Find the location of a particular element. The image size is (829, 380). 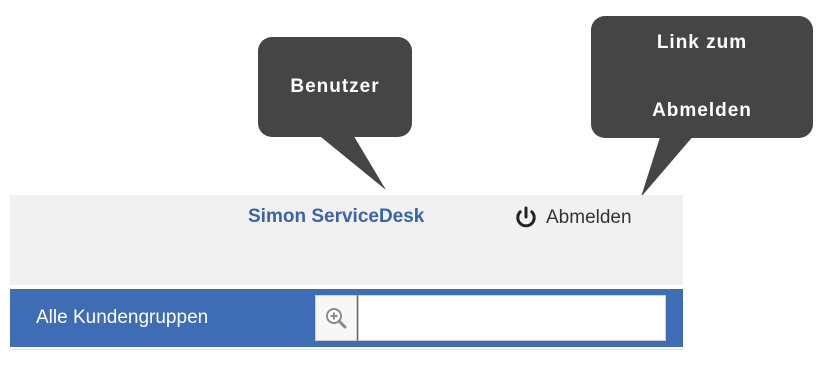

power-icon is located at coordinates (526, 217).